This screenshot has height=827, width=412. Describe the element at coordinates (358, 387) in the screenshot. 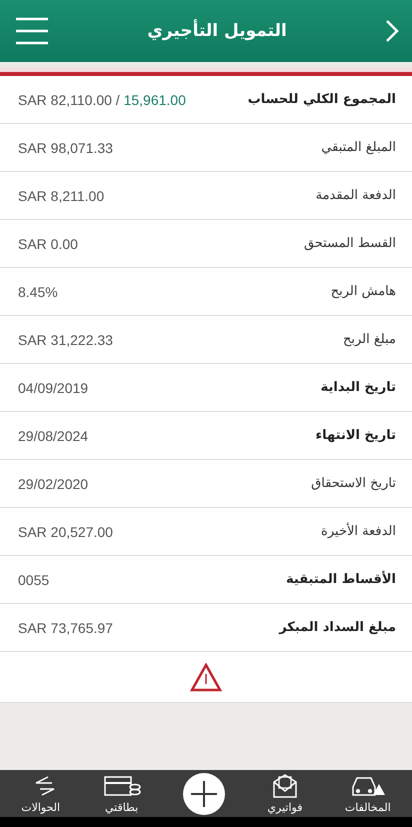

I see `field-label: تاريخ البداية` at that location.